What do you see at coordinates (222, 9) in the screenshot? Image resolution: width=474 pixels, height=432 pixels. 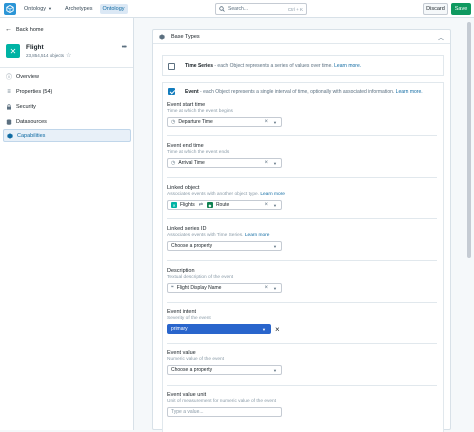 I see `search-icon` at bounding box center [222, 9].